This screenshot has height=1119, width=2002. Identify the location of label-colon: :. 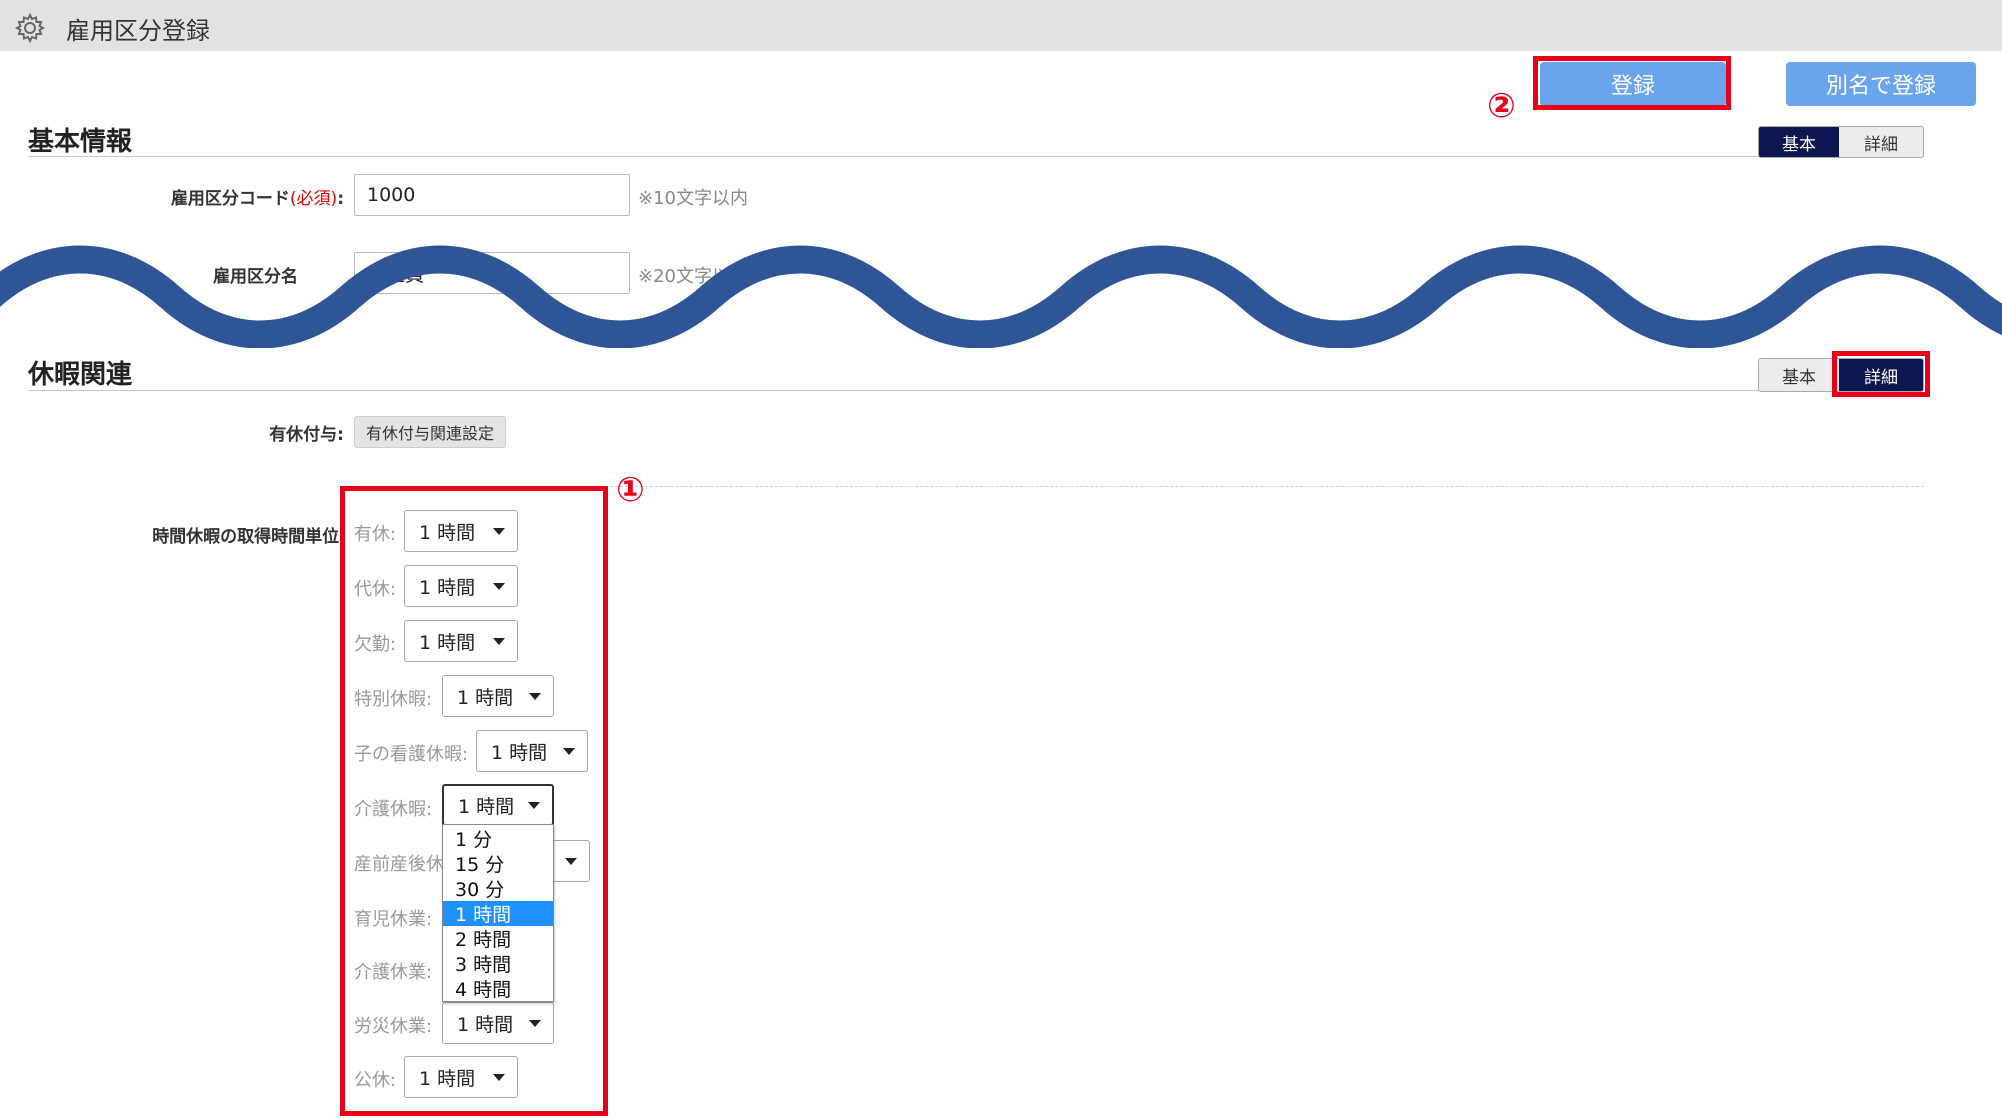
(340, 199).